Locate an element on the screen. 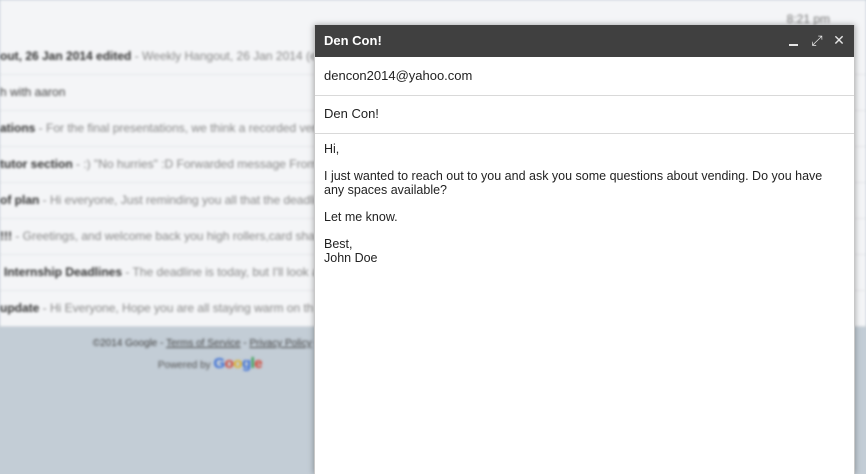 The height and width of the screenshot is (474, 866). minimize-button is located at coordinates (794, 40).